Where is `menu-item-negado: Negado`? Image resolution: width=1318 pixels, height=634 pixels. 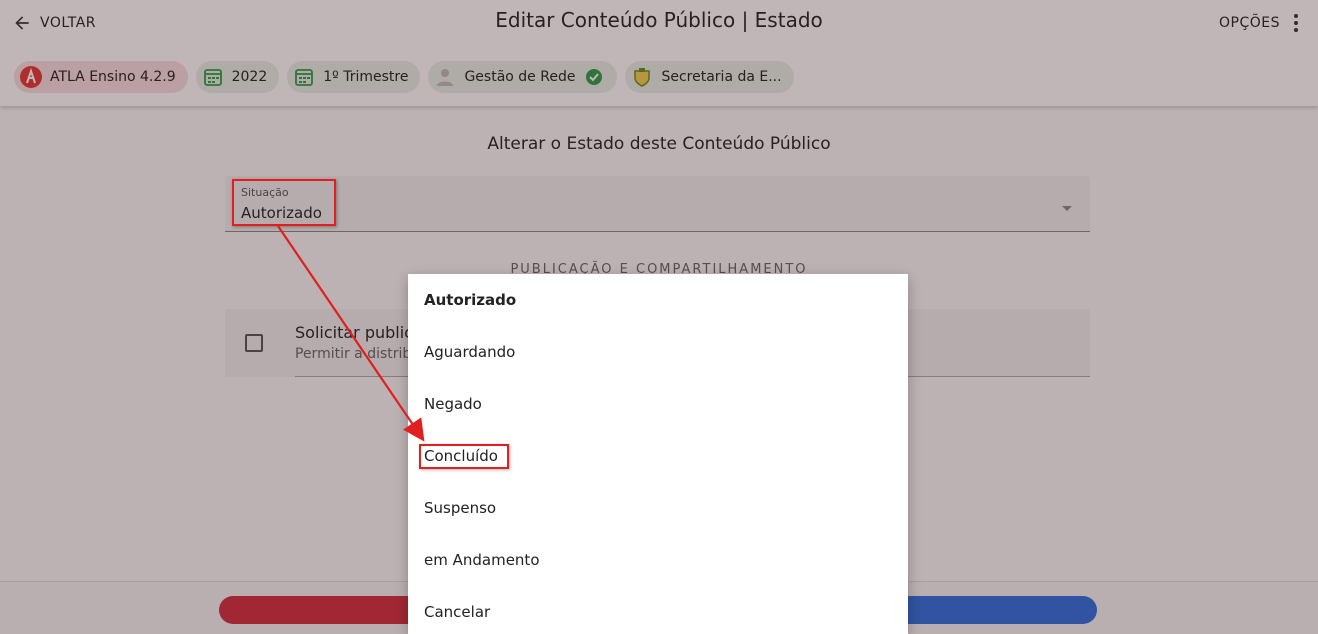
menu-item-negado: Negado is located at coordinates (453, 407).